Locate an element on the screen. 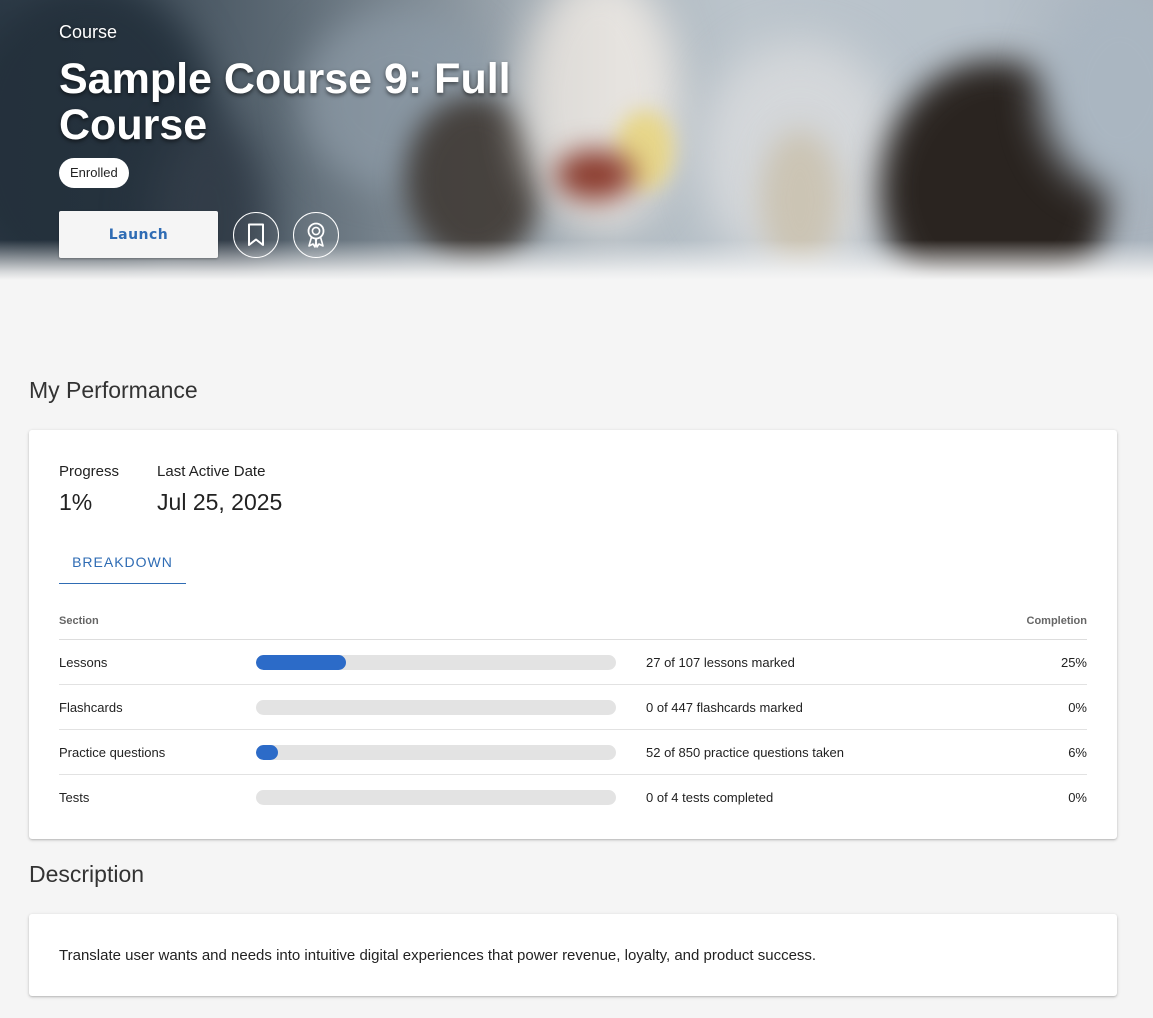  progress-value: 1% is located at coordinates (76, 502).